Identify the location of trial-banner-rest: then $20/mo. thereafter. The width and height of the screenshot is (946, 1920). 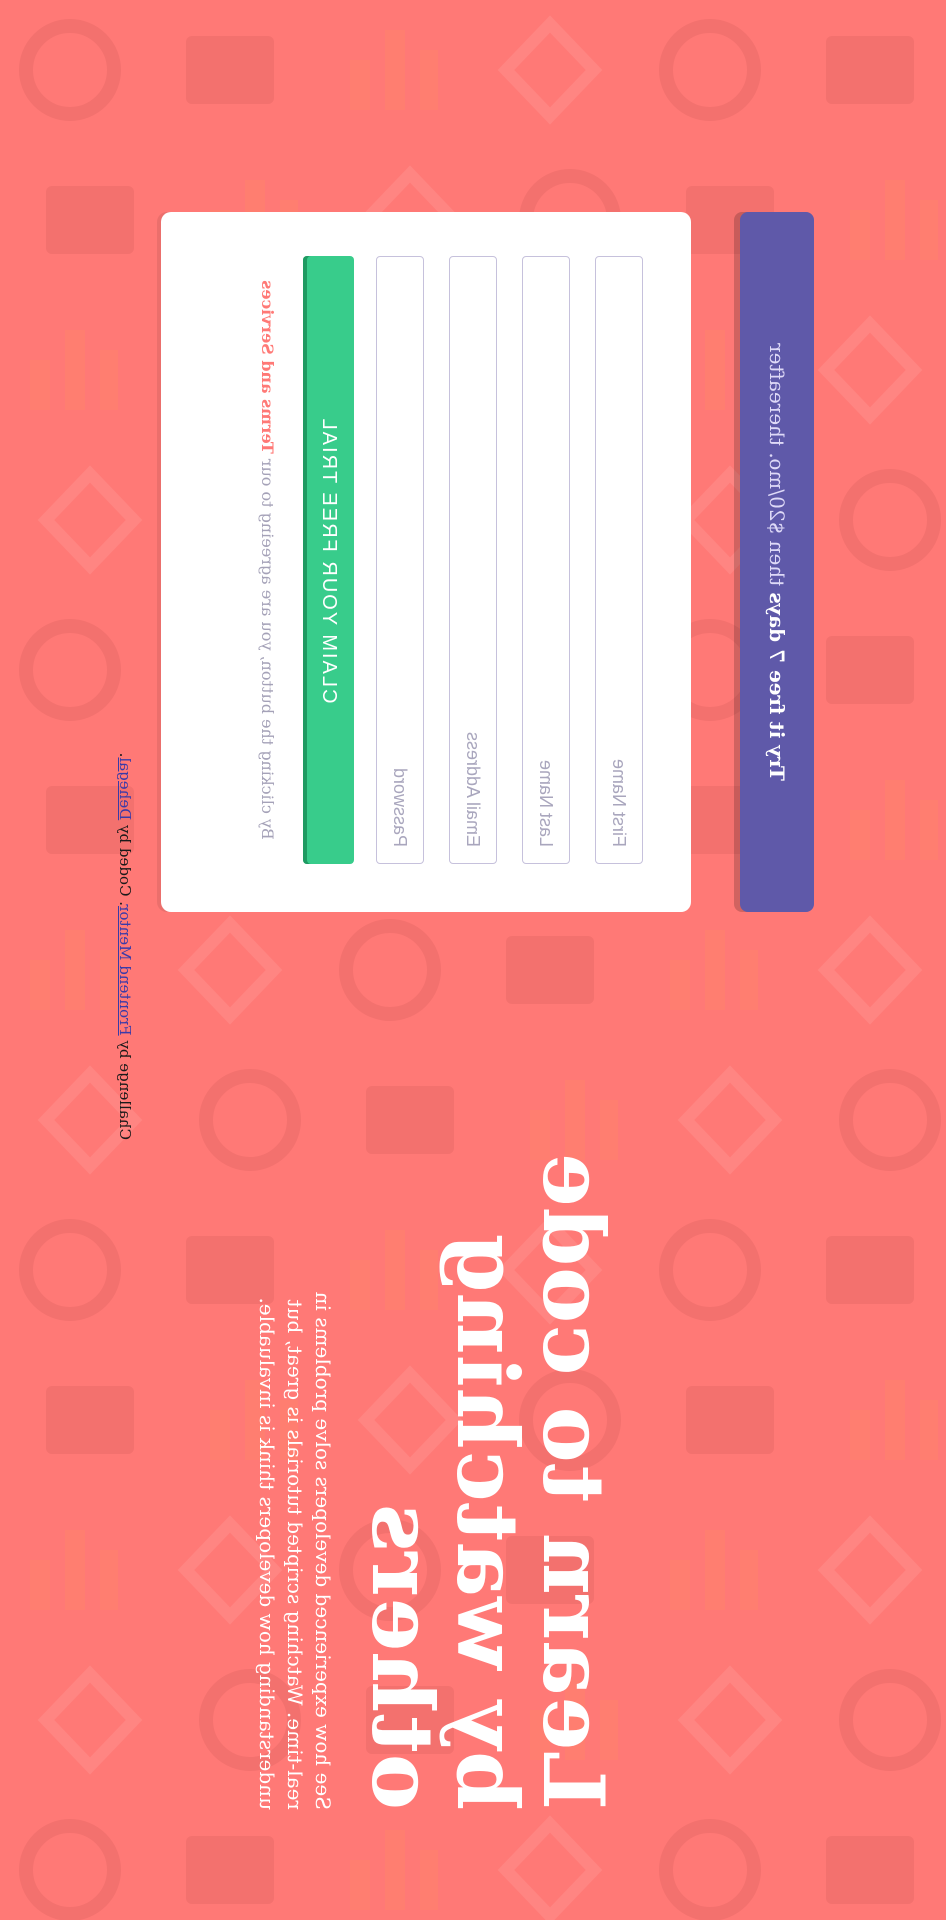
(777, 465).